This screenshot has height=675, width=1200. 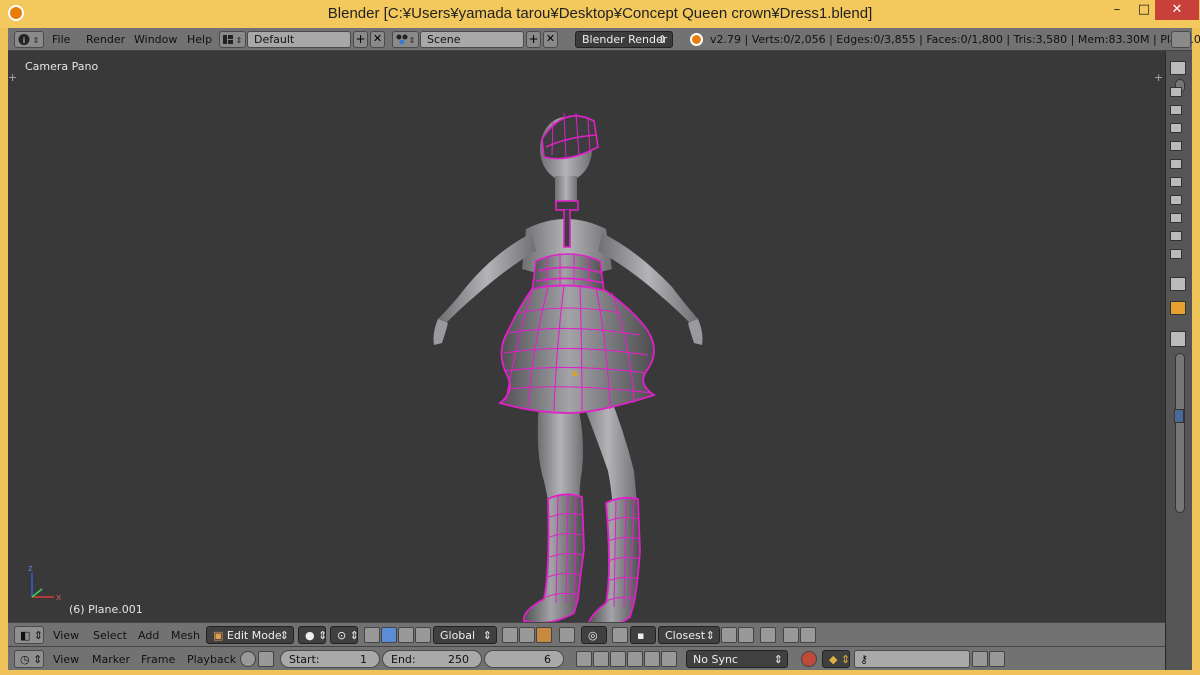 I want to click on jump-end-icon, so click(x=669, y=659).